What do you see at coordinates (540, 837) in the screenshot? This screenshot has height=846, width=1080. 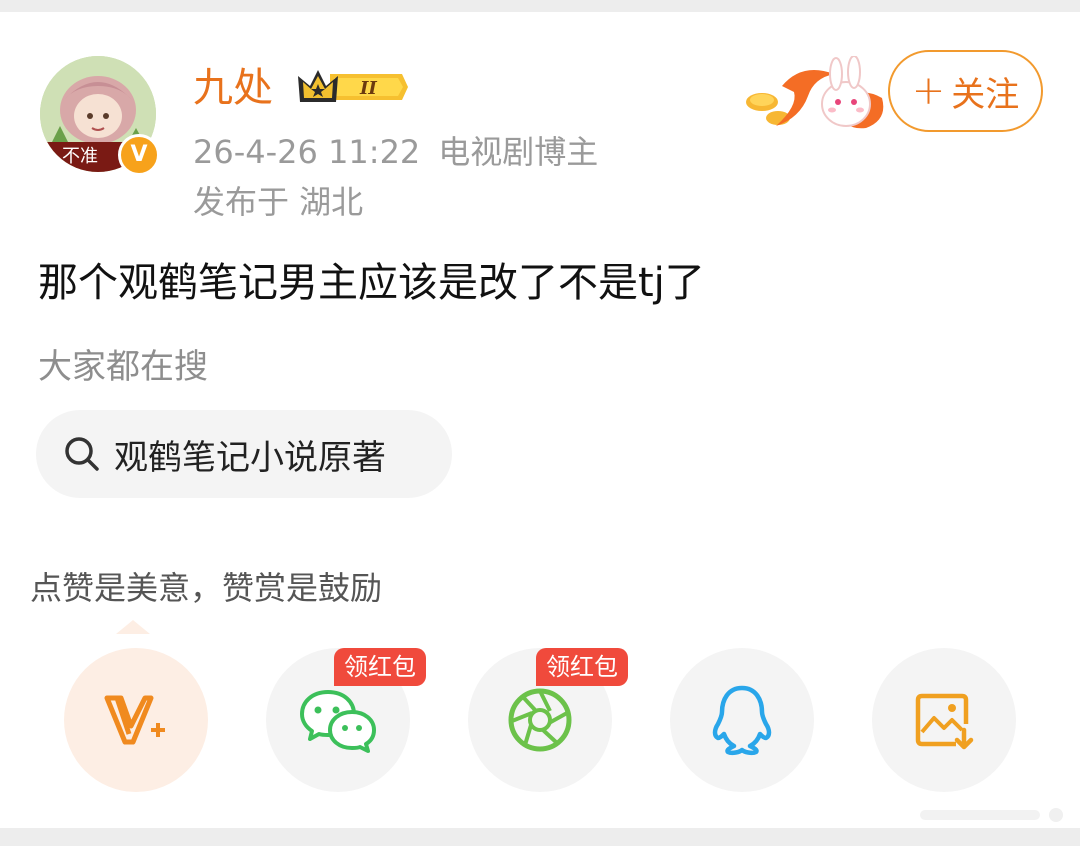 I see `bottom-divider` at bounding box center [540, 837].